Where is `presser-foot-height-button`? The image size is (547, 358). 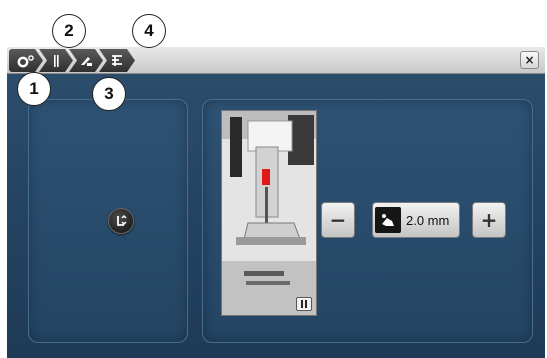
presser-foot-height-button is located at coordinates (121, 221).